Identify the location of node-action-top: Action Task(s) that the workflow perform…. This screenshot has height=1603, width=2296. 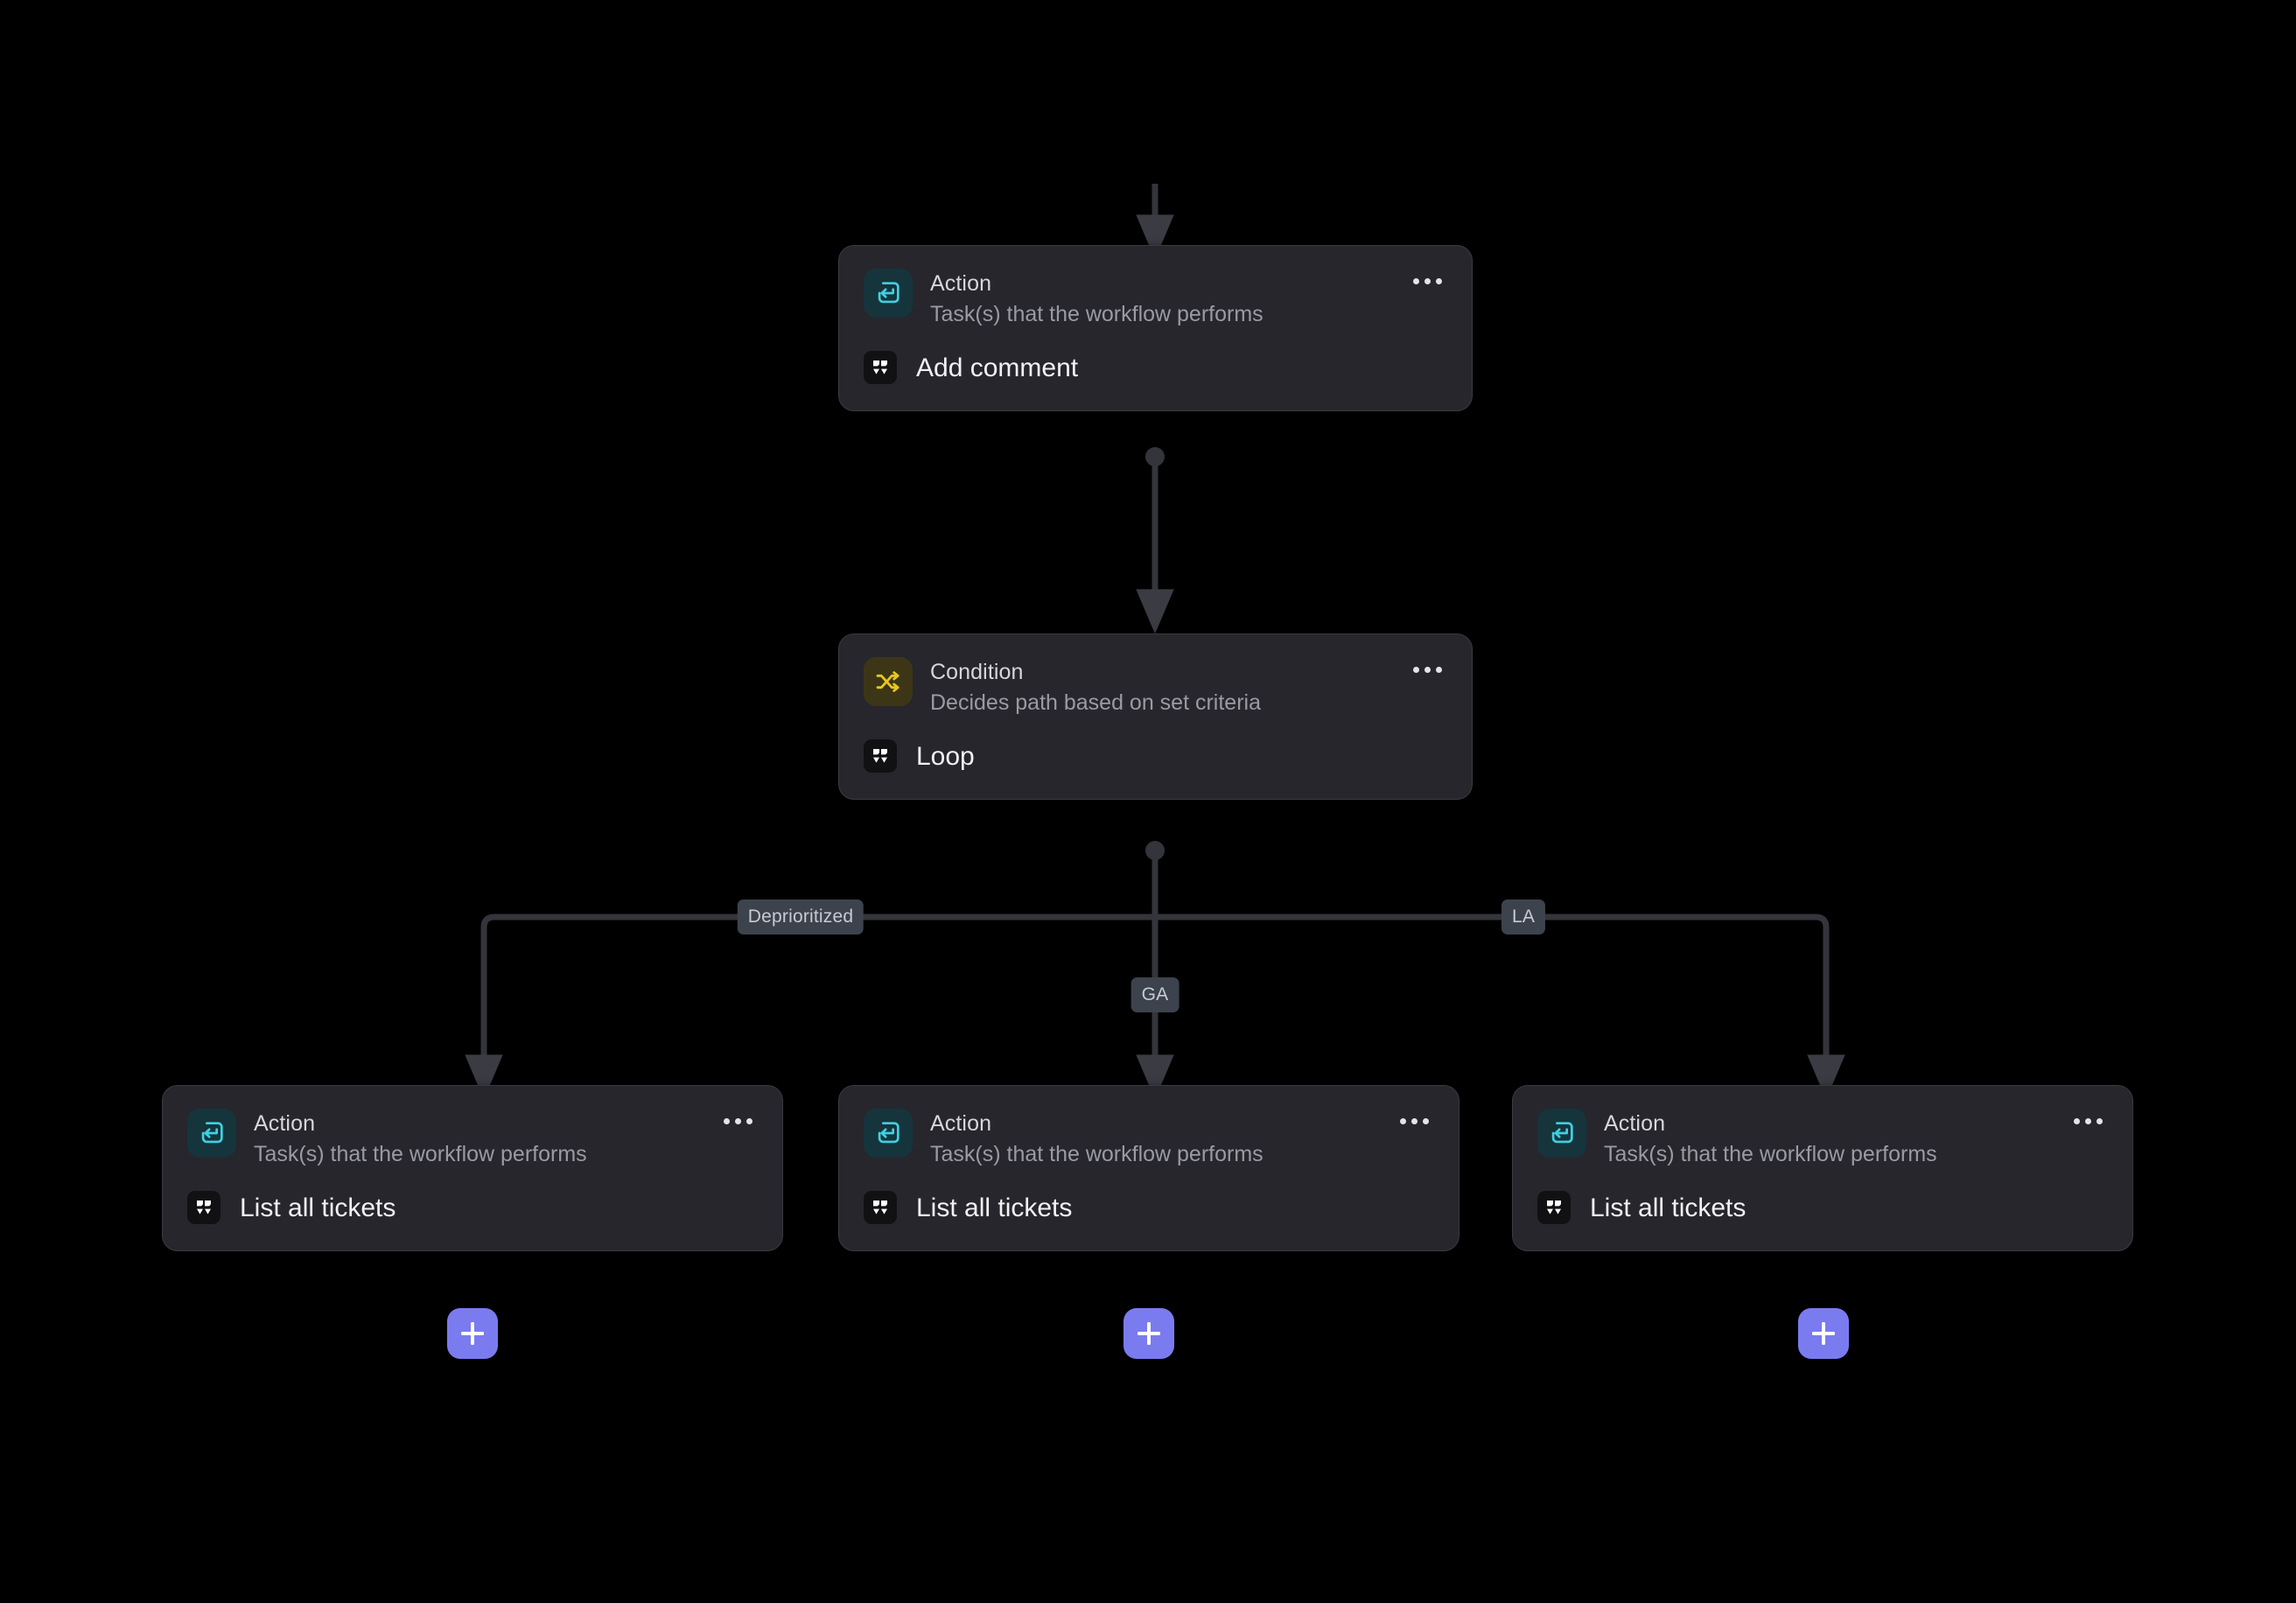
(1155, 328).